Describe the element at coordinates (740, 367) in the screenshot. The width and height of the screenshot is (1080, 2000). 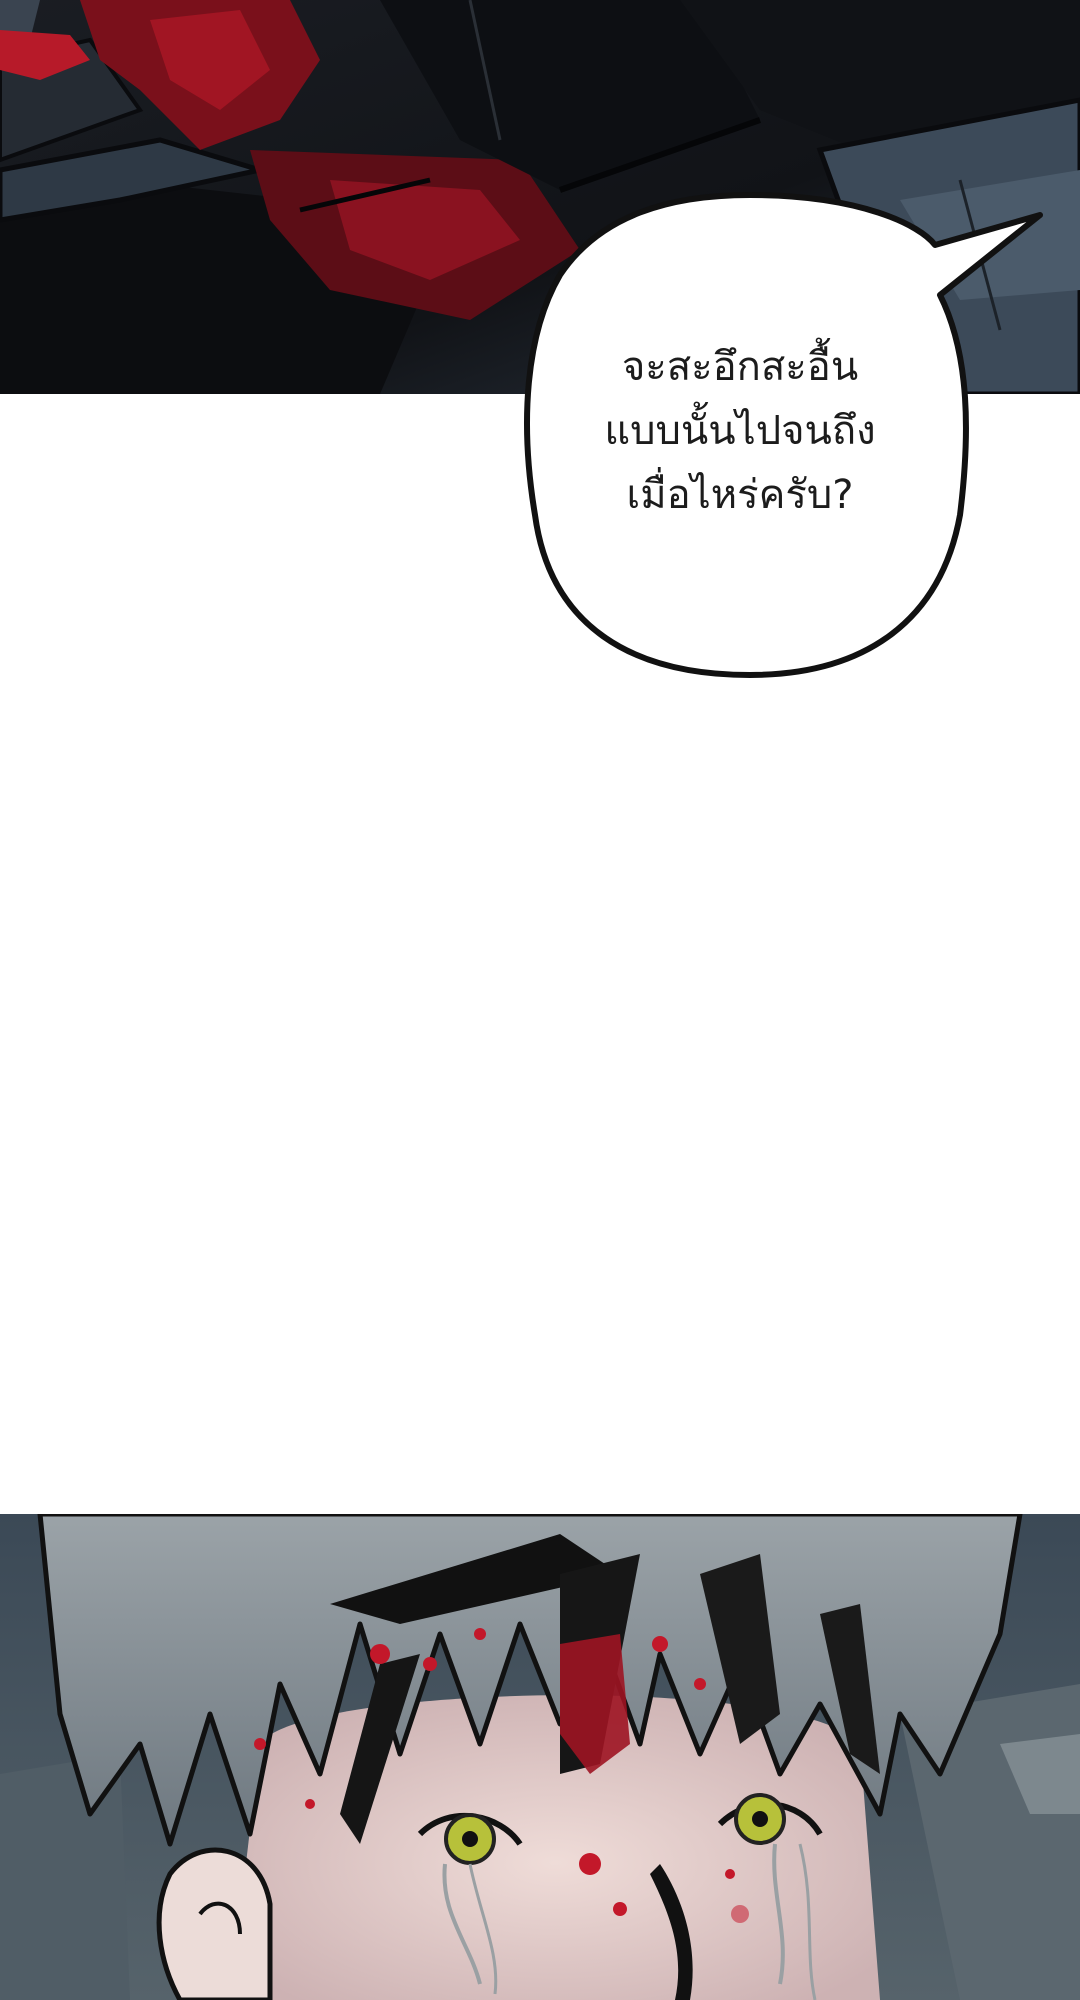
I see `speech-line-1: จะสะอึกสะอื้น` at that location.